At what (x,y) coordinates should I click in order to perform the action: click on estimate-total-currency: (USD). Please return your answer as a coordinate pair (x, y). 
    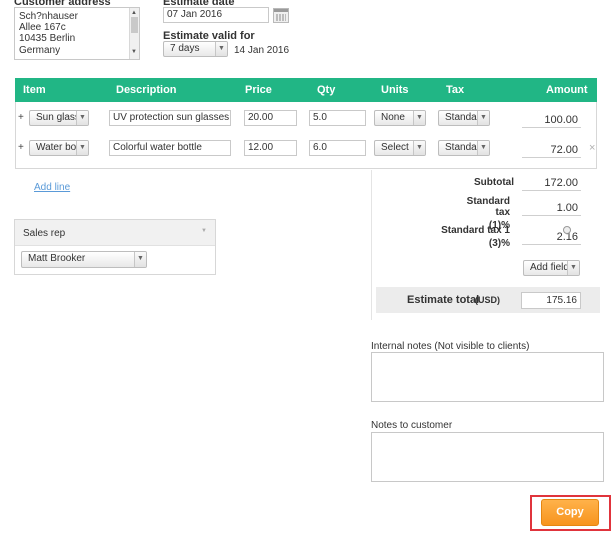
    Looking at the image, I should click on (487, 300).